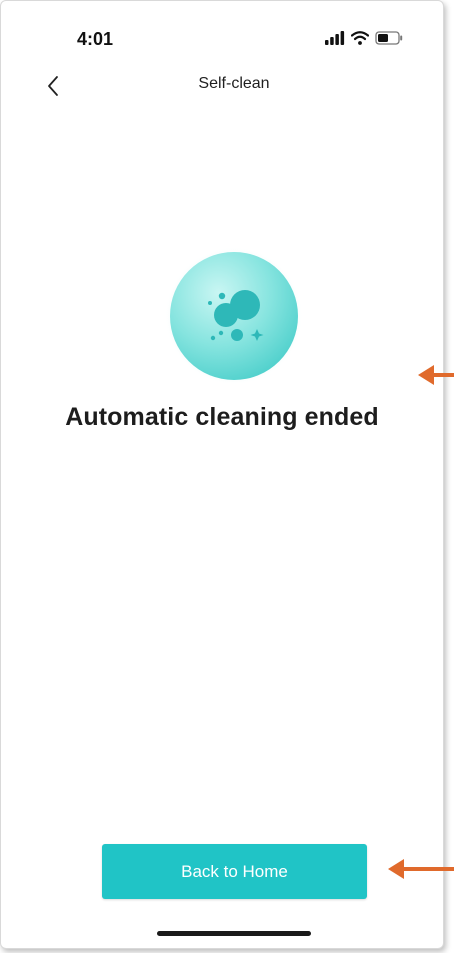 The height and width of the screenshot is (953, 454). I want to click on nav-bar: Self-clean, so click(222, 87).